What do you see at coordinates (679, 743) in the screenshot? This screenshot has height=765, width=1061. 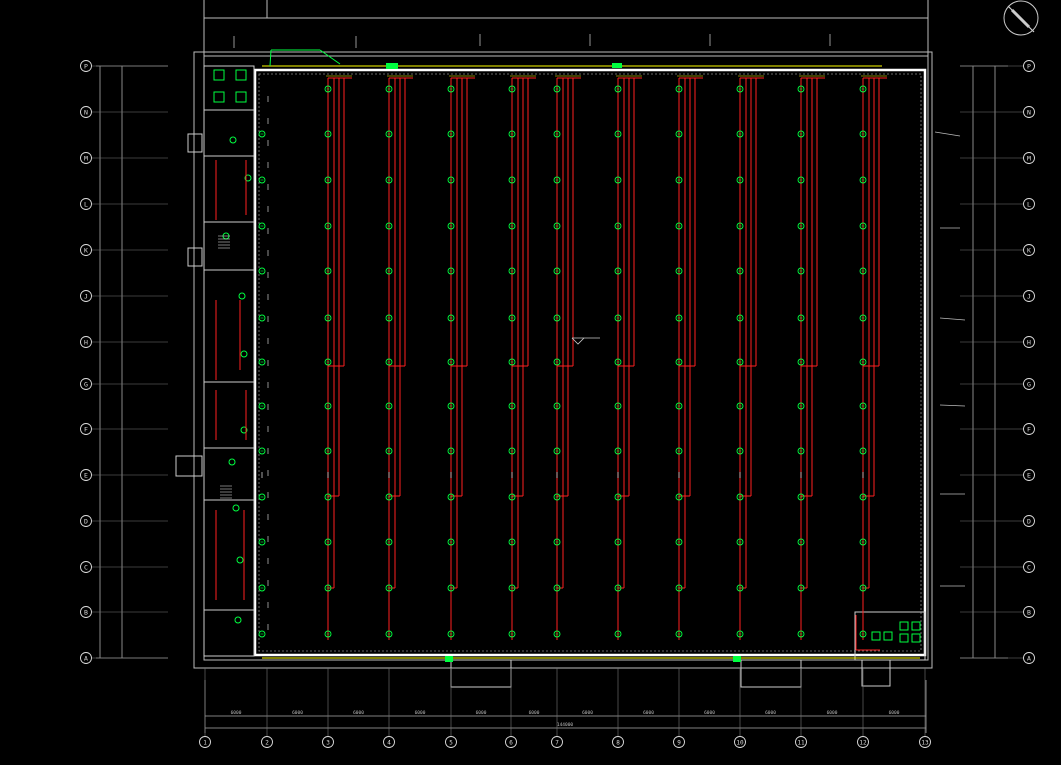 I see `column-axis-label: 9` at bounding box center [679, 743].